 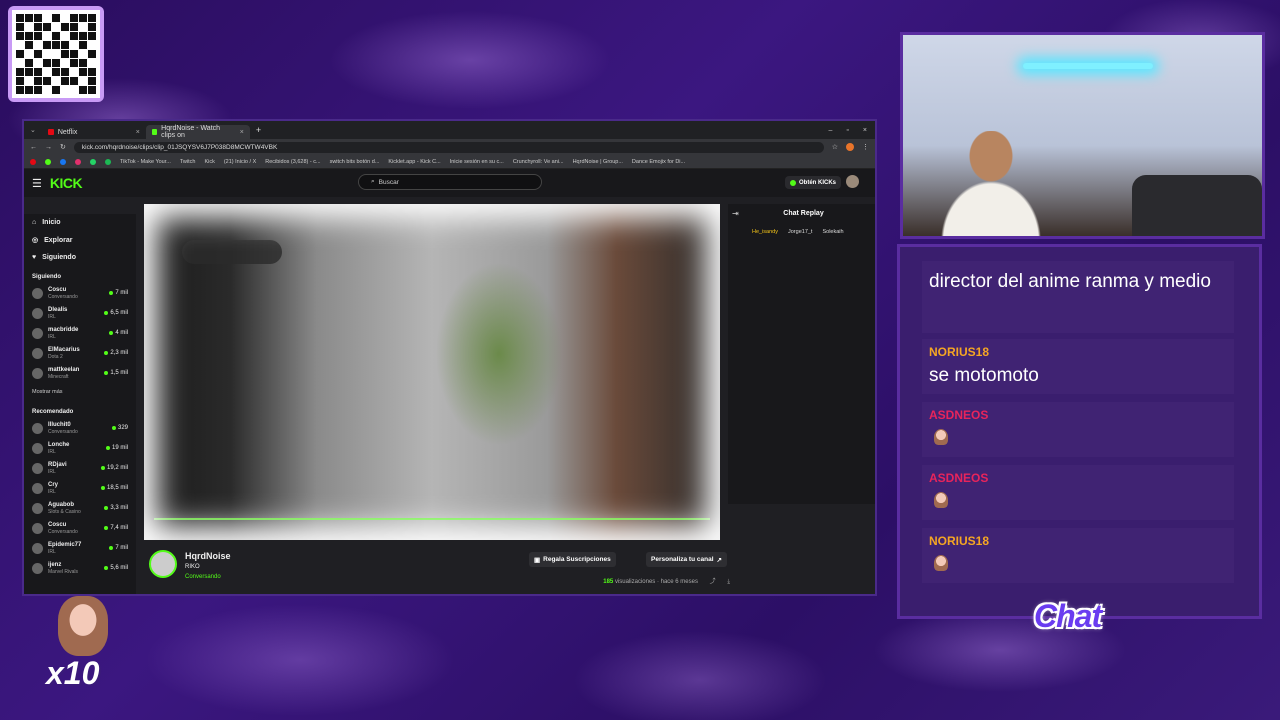 What do you see at coordinates (80, 528) in the screenshot?
I see `channel-item: Coscu Conversando 7,4 mil` at bounding box center [80, 528].